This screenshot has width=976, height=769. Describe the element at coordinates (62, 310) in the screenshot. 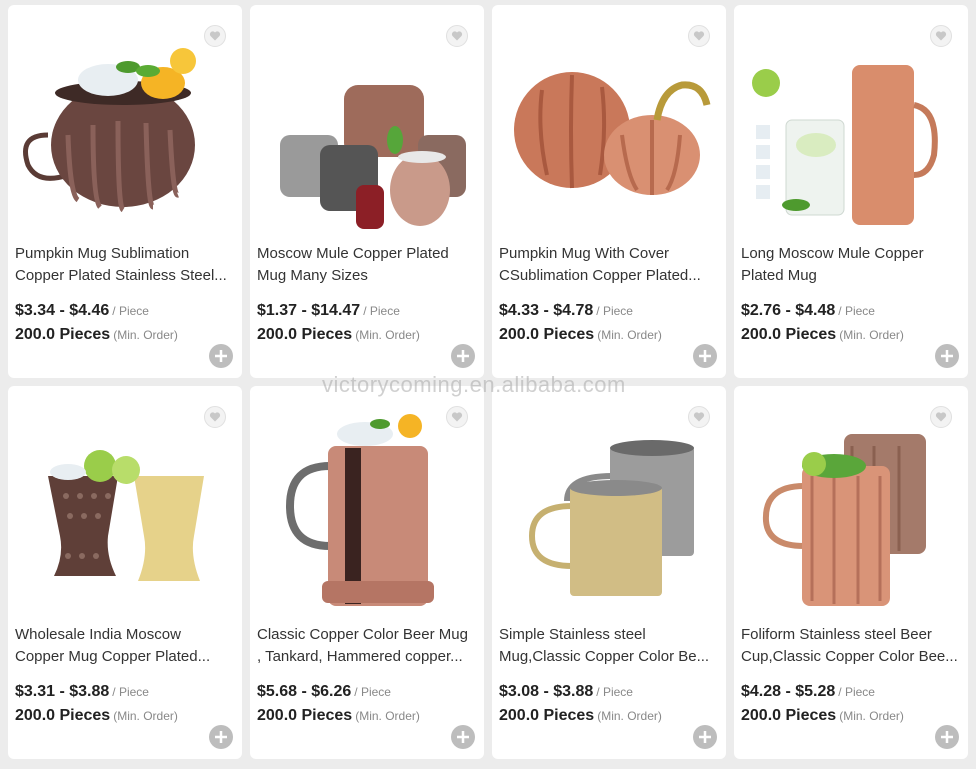

I see `product-price: $3.34 - $4.46` at that location.